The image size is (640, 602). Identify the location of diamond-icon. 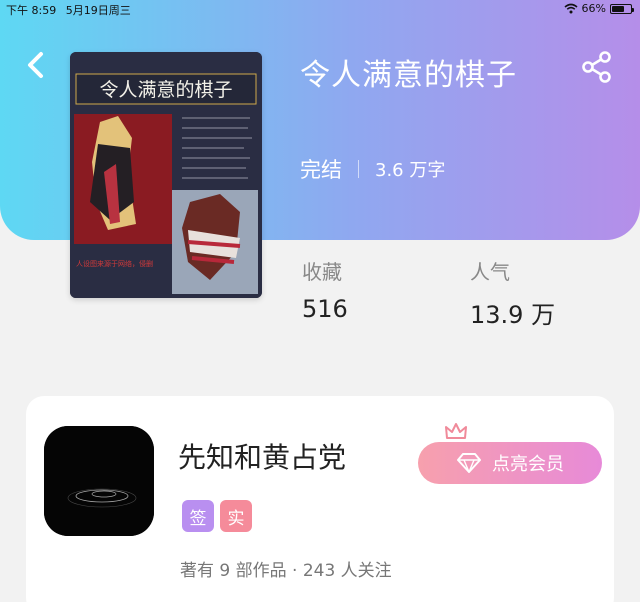
(469, 463).